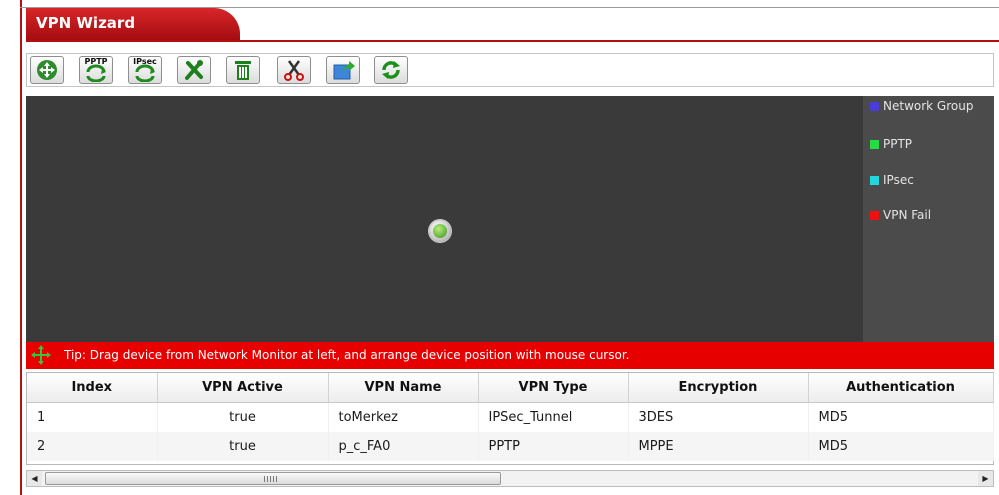  Describe the element at coordinates (898, 180) in the screenshot. I see `legend-label: IPsec` at that location.